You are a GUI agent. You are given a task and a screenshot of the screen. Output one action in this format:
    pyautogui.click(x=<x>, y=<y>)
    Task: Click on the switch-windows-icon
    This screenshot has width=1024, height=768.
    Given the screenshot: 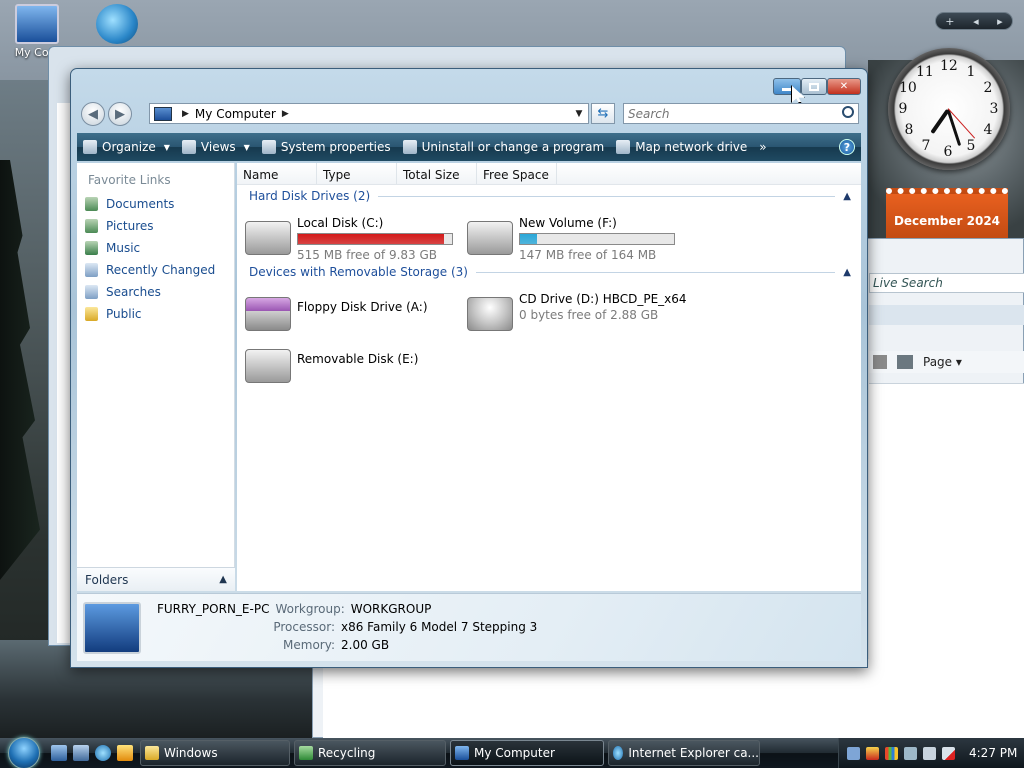 What is the action you would take?
    pyautogui.click(x=81, y=753)
    